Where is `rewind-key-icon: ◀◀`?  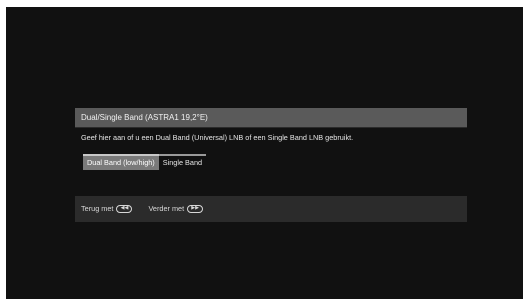 rewind-key-icon: ◀◀ is located at coordinates (124, 208).